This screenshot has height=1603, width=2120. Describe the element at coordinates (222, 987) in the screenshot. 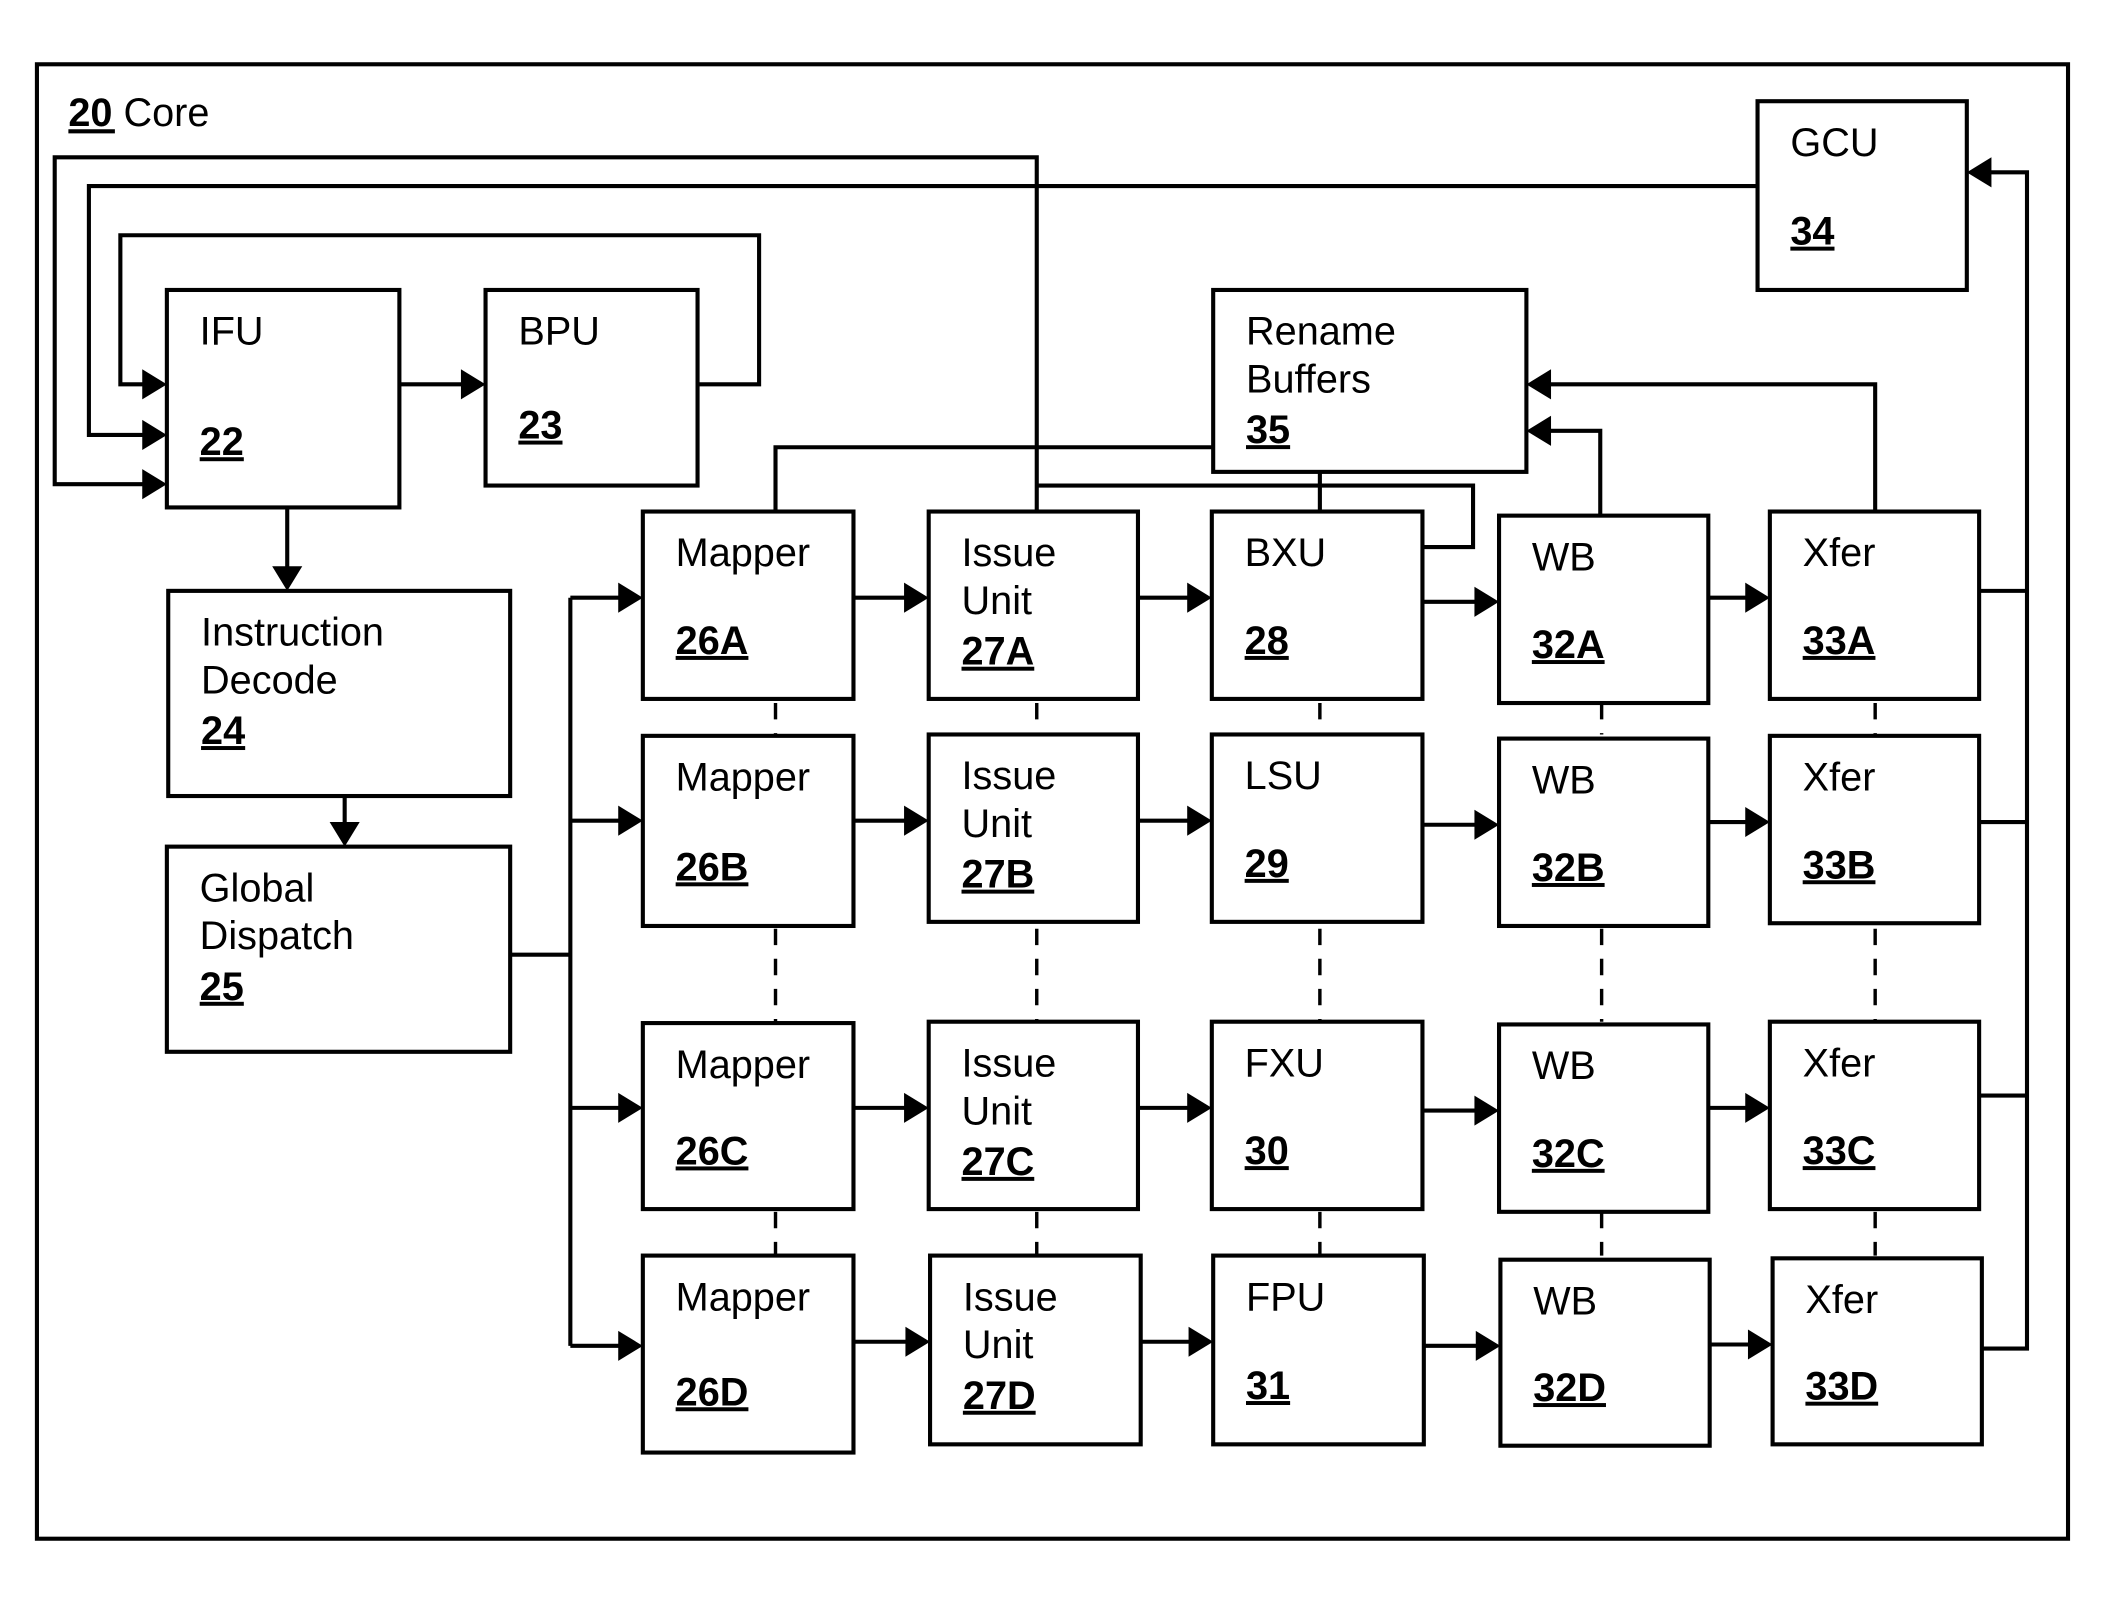

I see `block-ref: 25` at that location.